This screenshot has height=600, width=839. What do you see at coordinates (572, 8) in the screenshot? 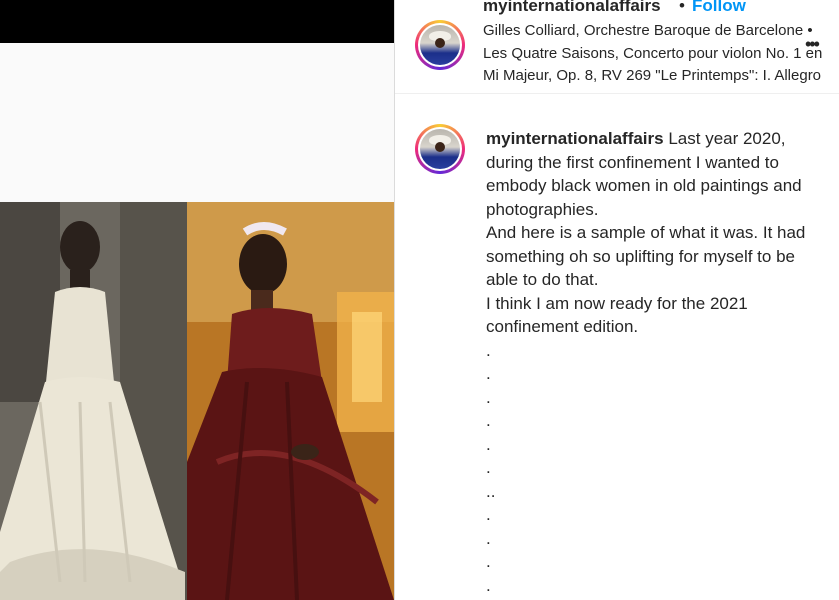
I see `author-username: myinternationalaffairs` at bounding box center [572, 8].